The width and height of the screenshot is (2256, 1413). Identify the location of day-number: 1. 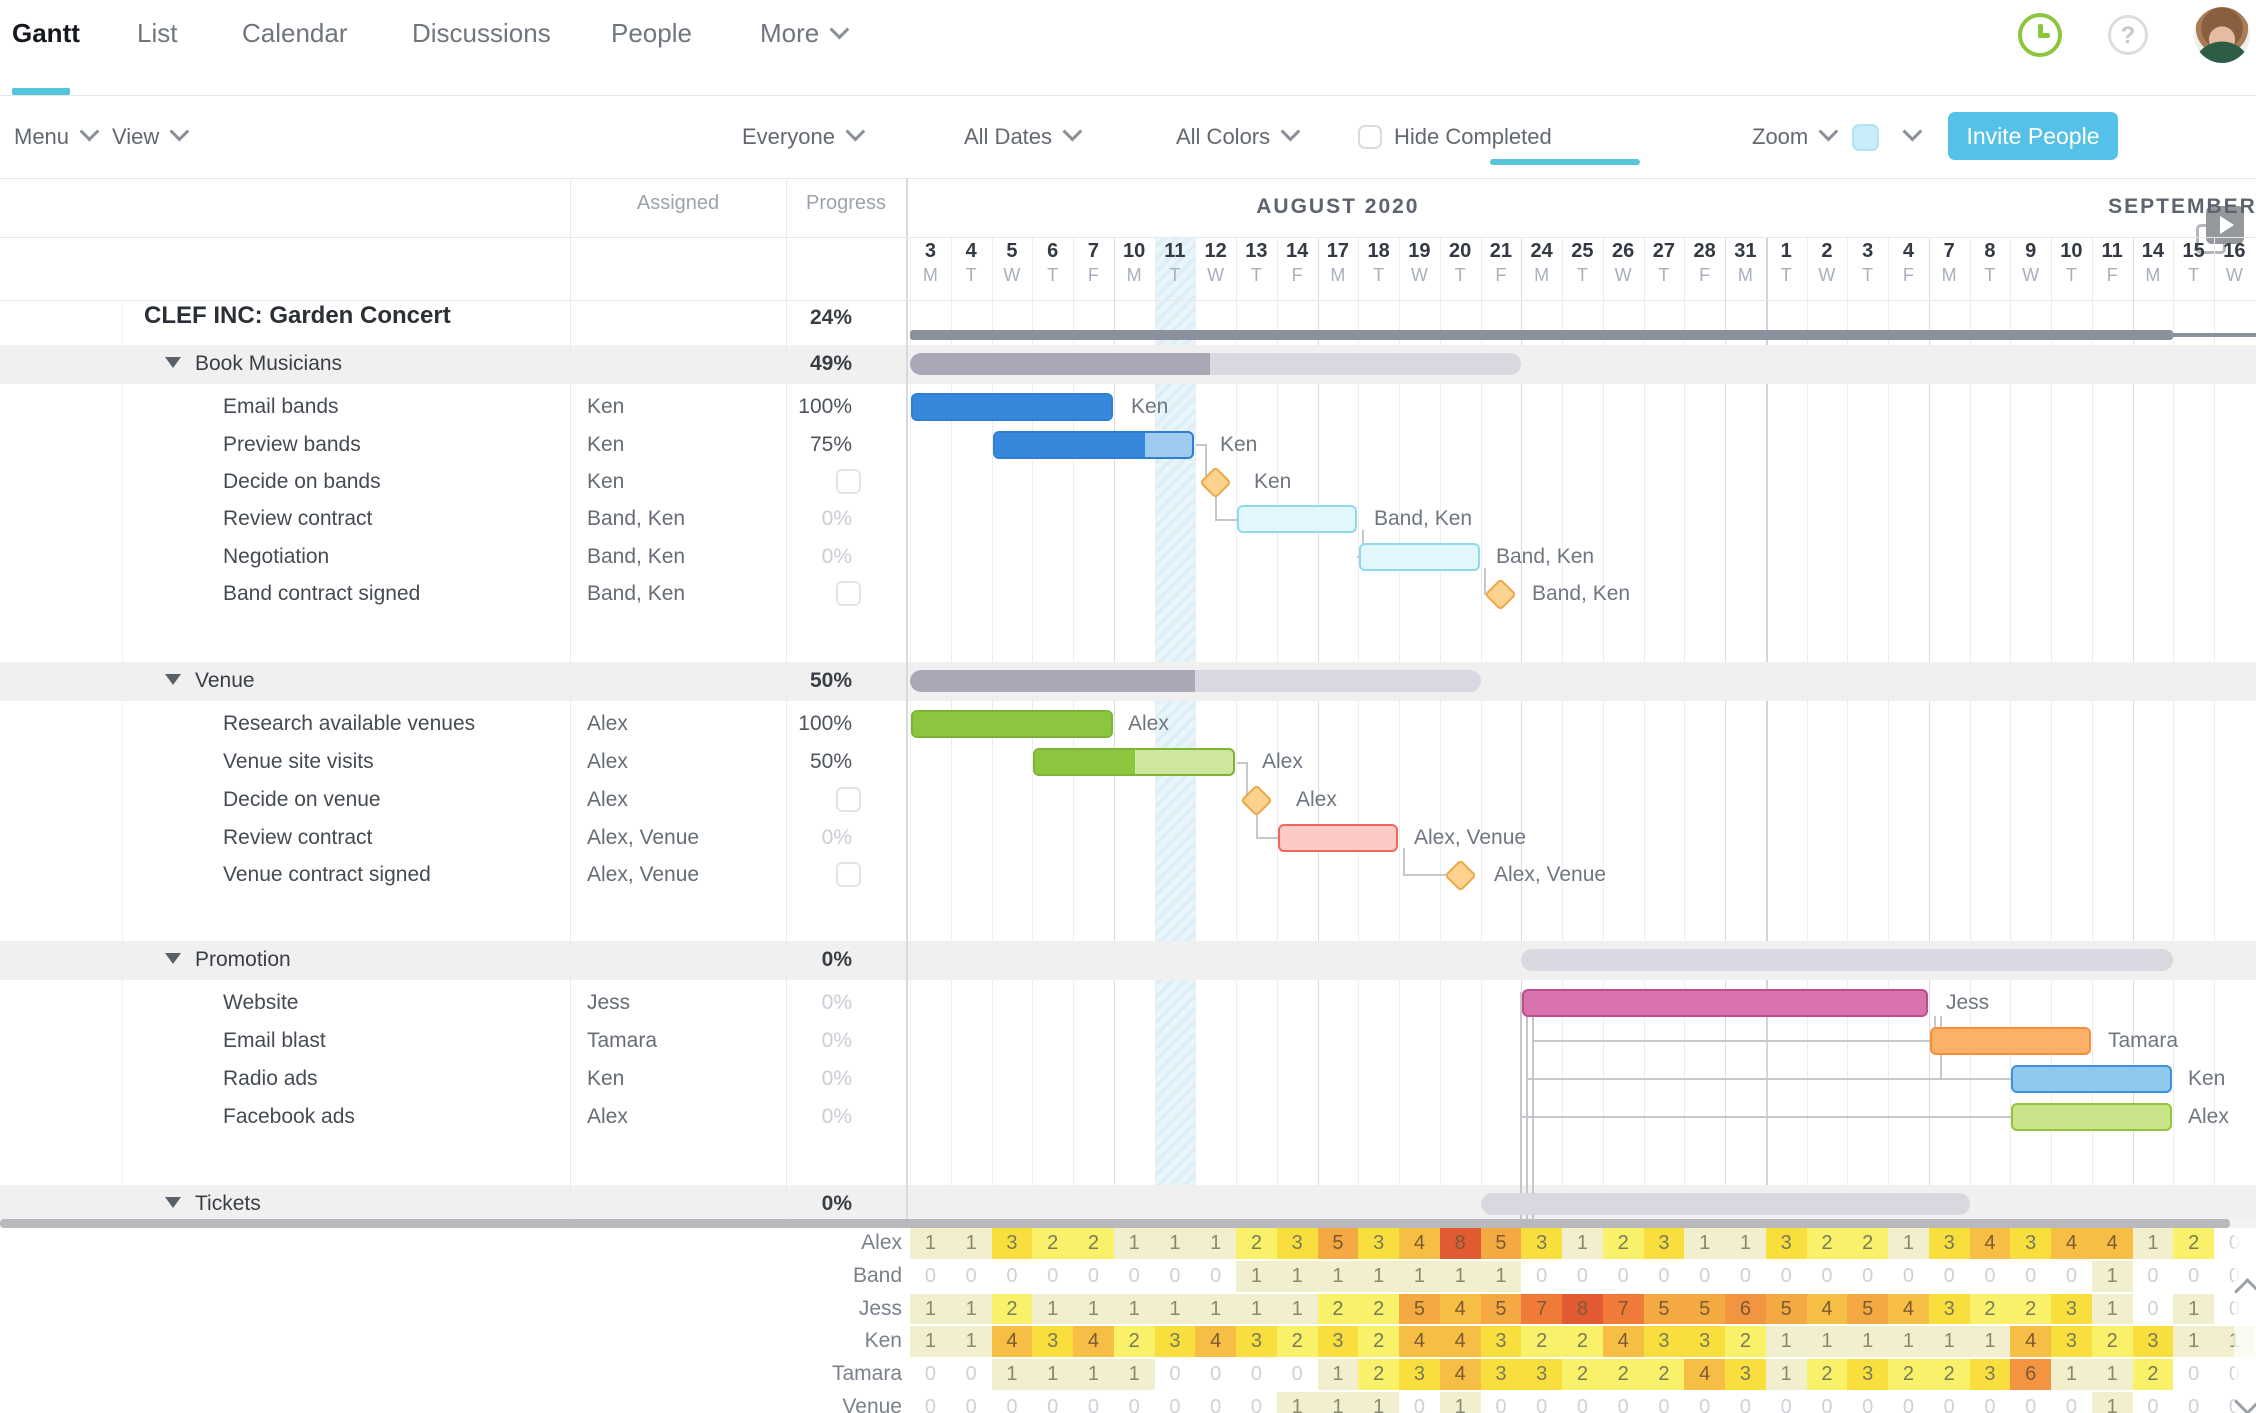
(1786, 251).